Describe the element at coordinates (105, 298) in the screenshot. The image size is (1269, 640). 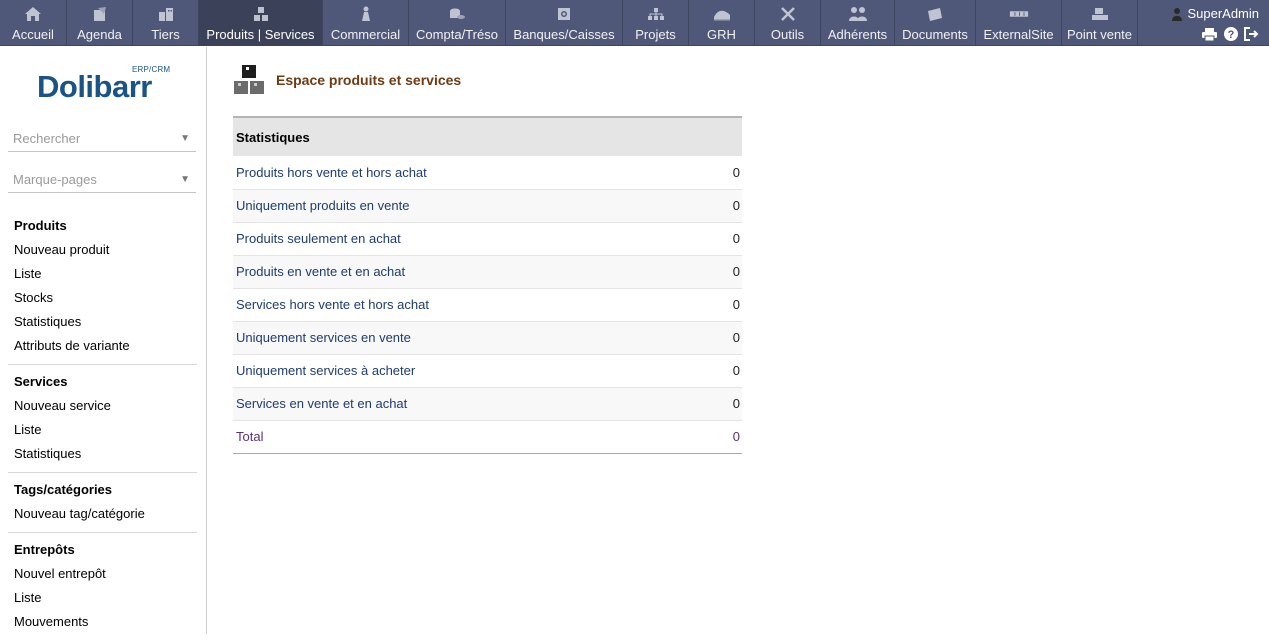
I see `menu-item-stocks: Stocks` at that location.